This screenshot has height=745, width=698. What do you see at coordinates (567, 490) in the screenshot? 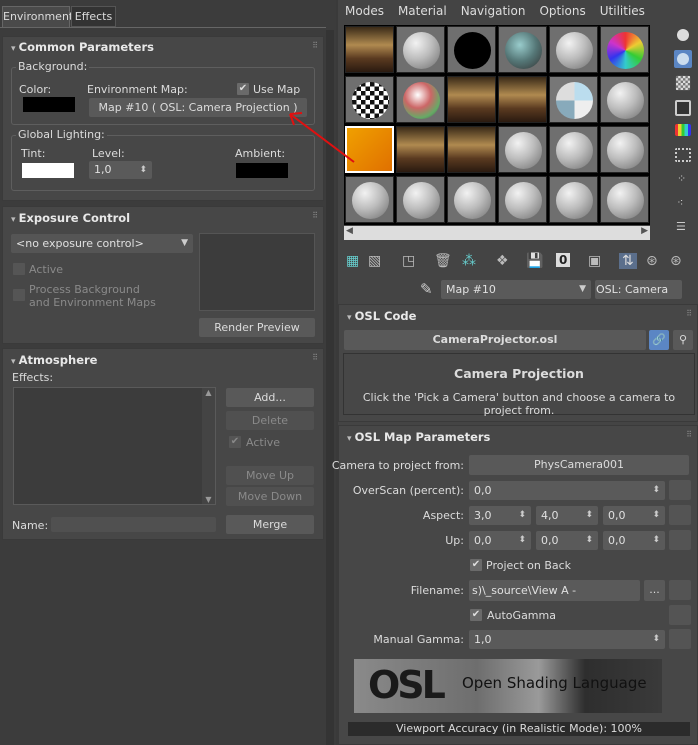
I see `overscan-spinner: 0,0 ⬍` at bounding box center [567, 490].